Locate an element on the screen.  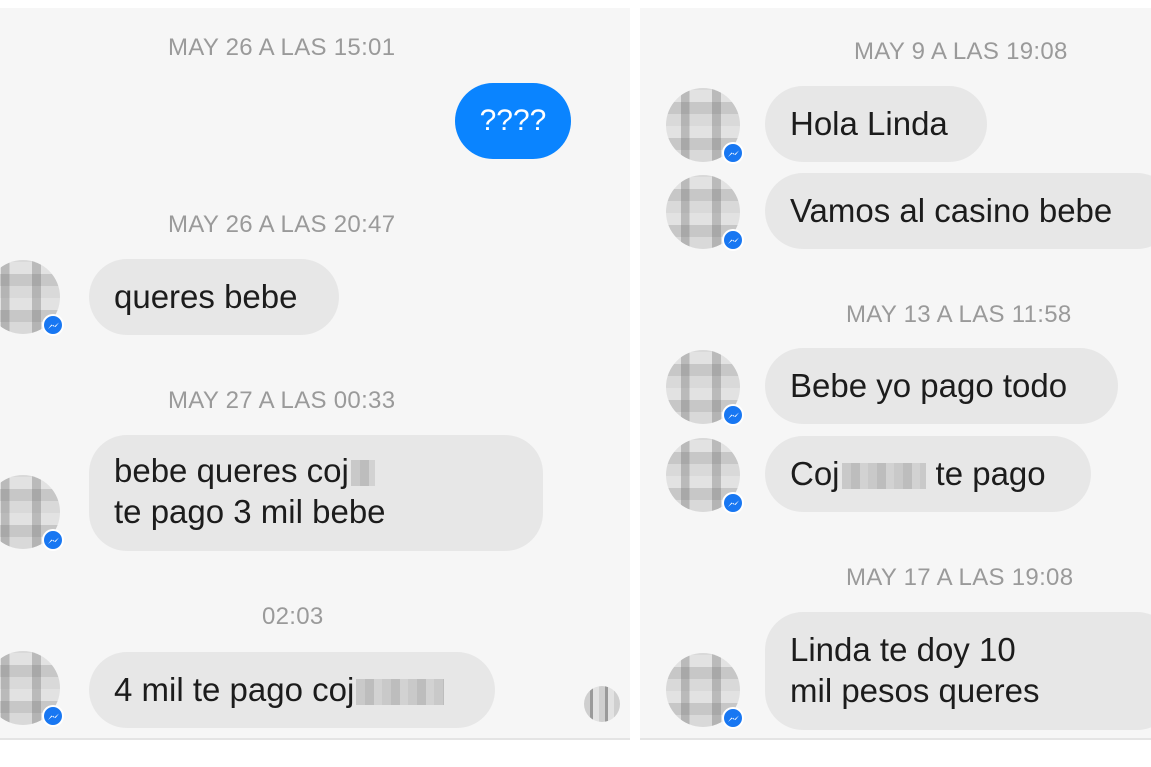
timestamp: MAY 27 A LAS 00:33 is located at coordinates (282, 400).